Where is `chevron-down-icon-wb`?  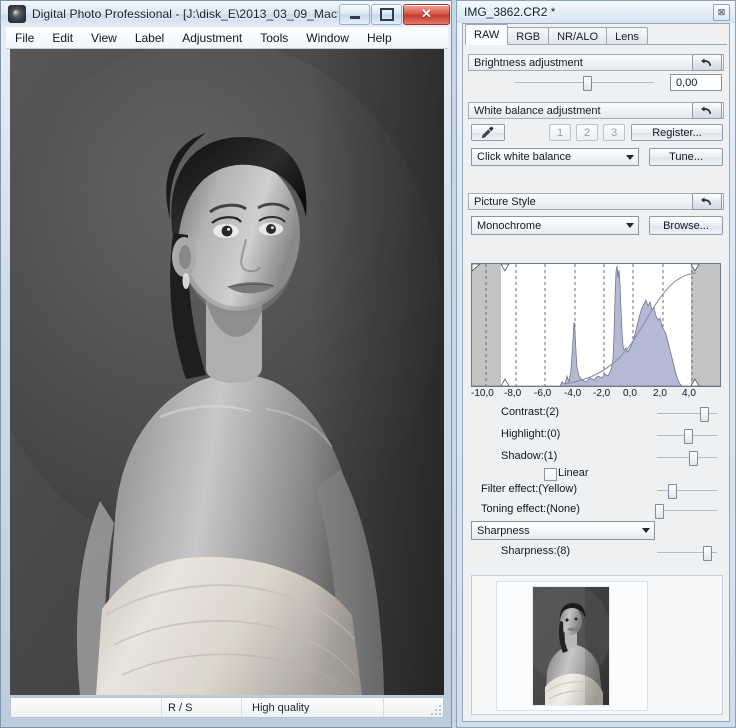 chevron-down-icon-wb is located at coordinates (630, 157).